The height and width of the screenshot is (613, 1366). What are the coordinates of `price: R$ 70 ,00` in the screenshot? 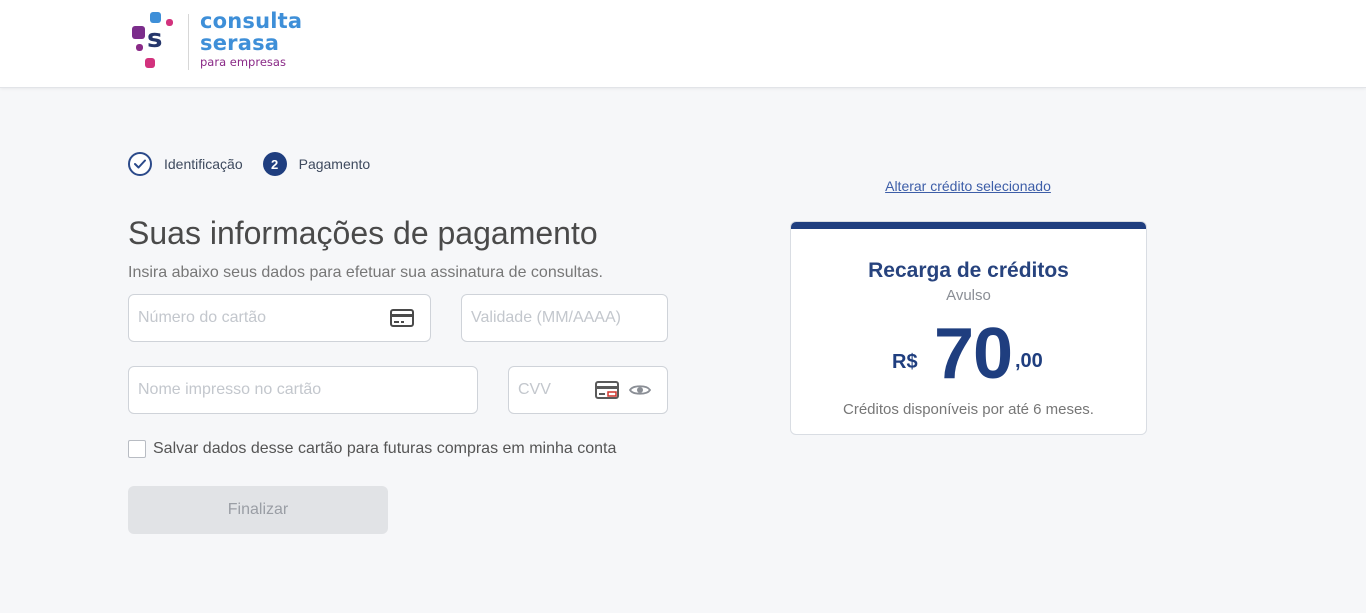 It's located at (968, 354).